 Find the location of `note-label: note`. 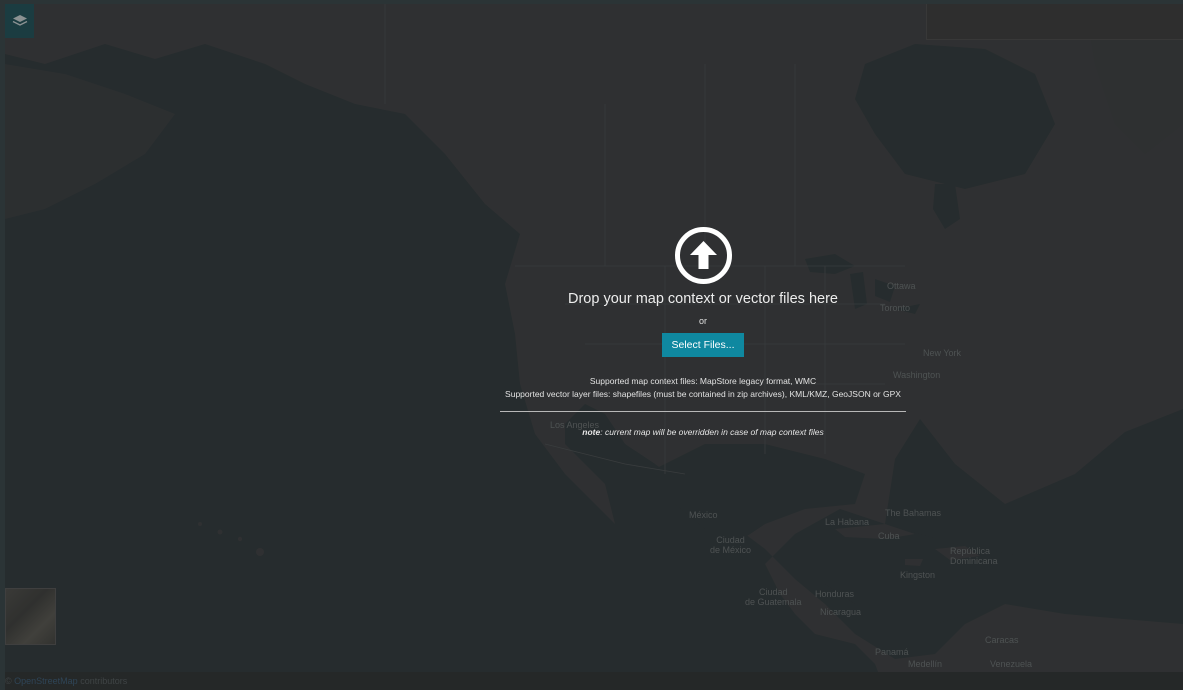

note-label: note is located at coordinates (591, 432).